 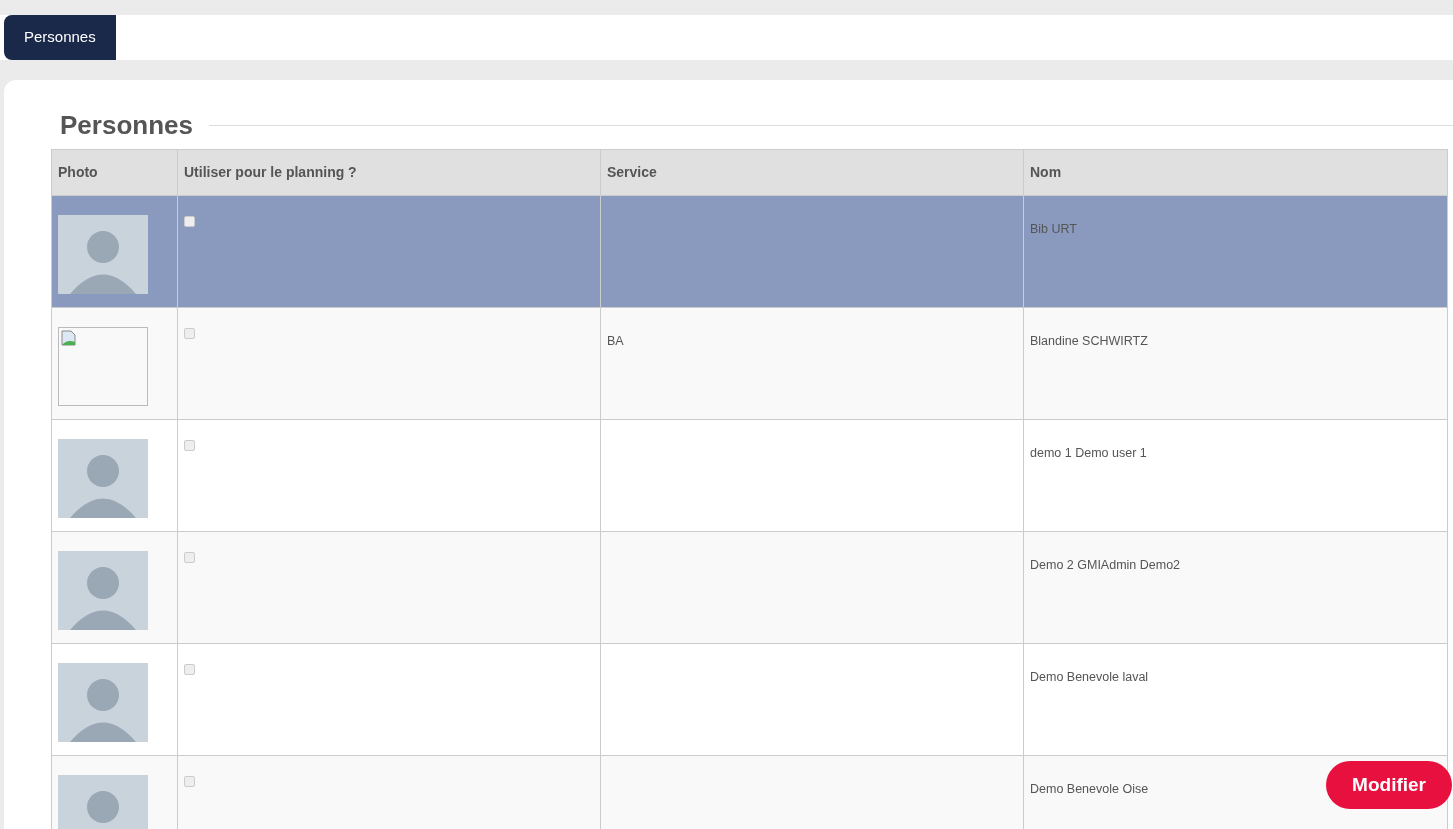 What do you see at coordinates (1105, 566) in the screenshot?
I see `table-cell-text: Demo 2 GMIAdmin Demo2` at bounding box center [1105, 566].